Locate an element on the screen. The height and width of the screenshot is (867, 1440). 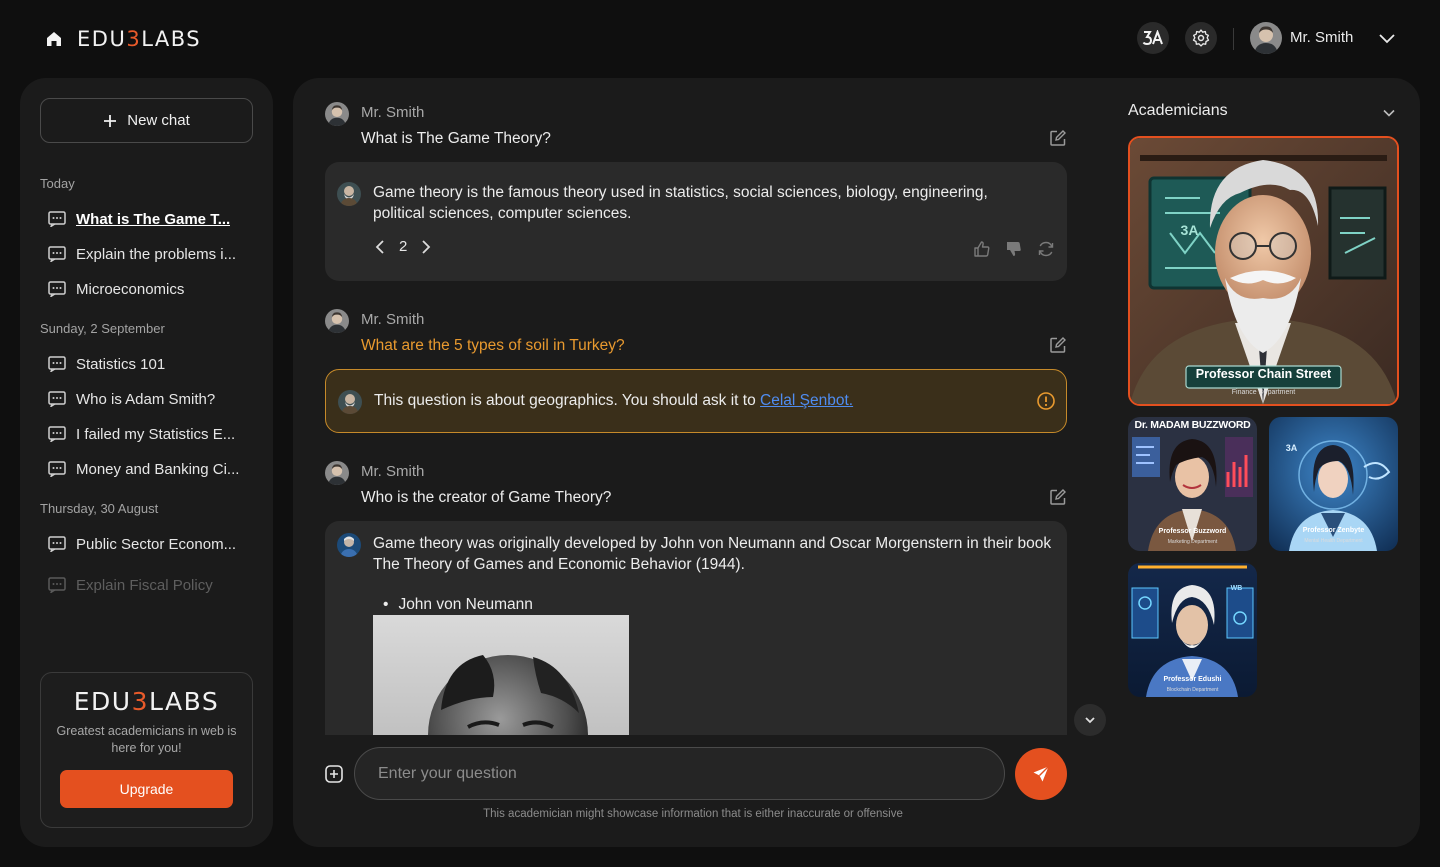
top-bar: EDU3LABS Mr. Smith is located at coordinates (720, 39).